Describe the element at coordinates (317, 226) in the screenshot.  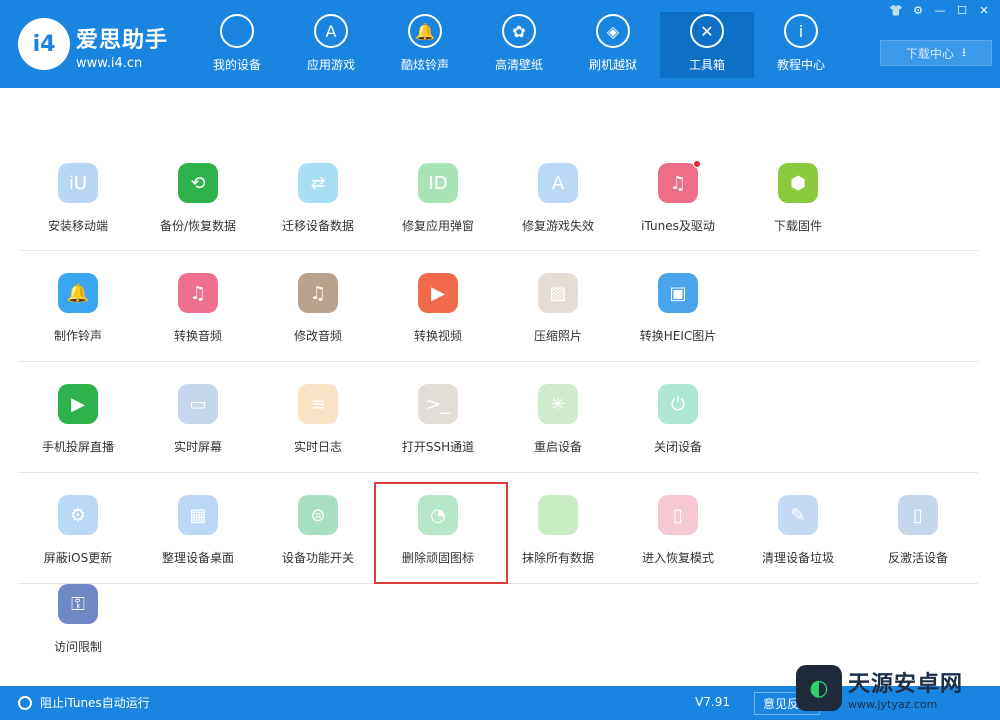
I see `tool-label: 迁移设备数据` at that location.